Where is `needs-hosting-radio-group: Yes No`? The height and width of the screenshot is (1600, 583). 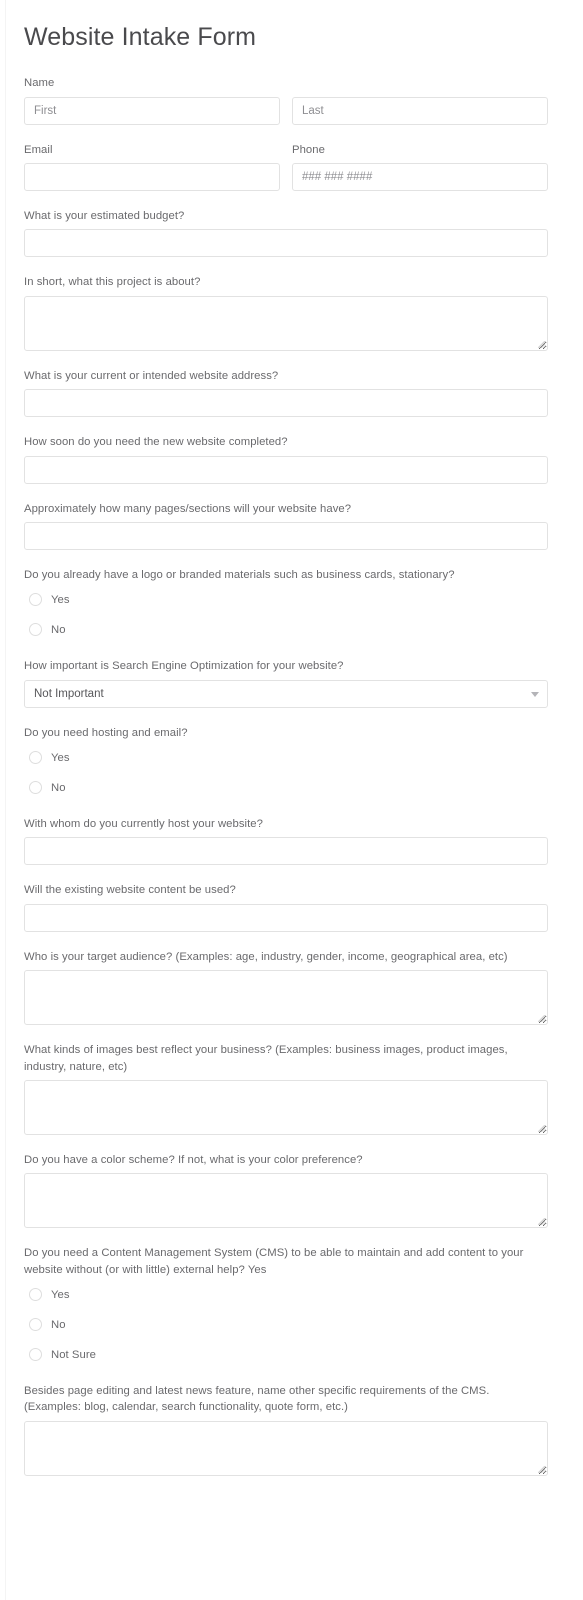
needs-hosting-radio-group: Yes No is located at coordinates (286, 772).